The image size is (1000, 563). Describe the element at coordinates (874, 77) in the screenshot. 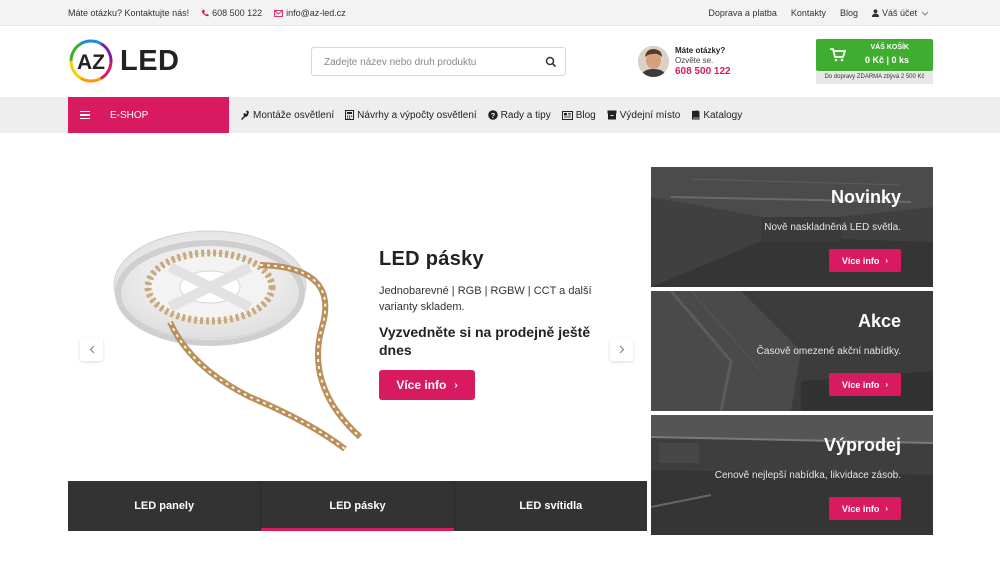

I see `free-shipping-note: Do dopravy ZDARMA zbývá 2 500 Kč` at that location.